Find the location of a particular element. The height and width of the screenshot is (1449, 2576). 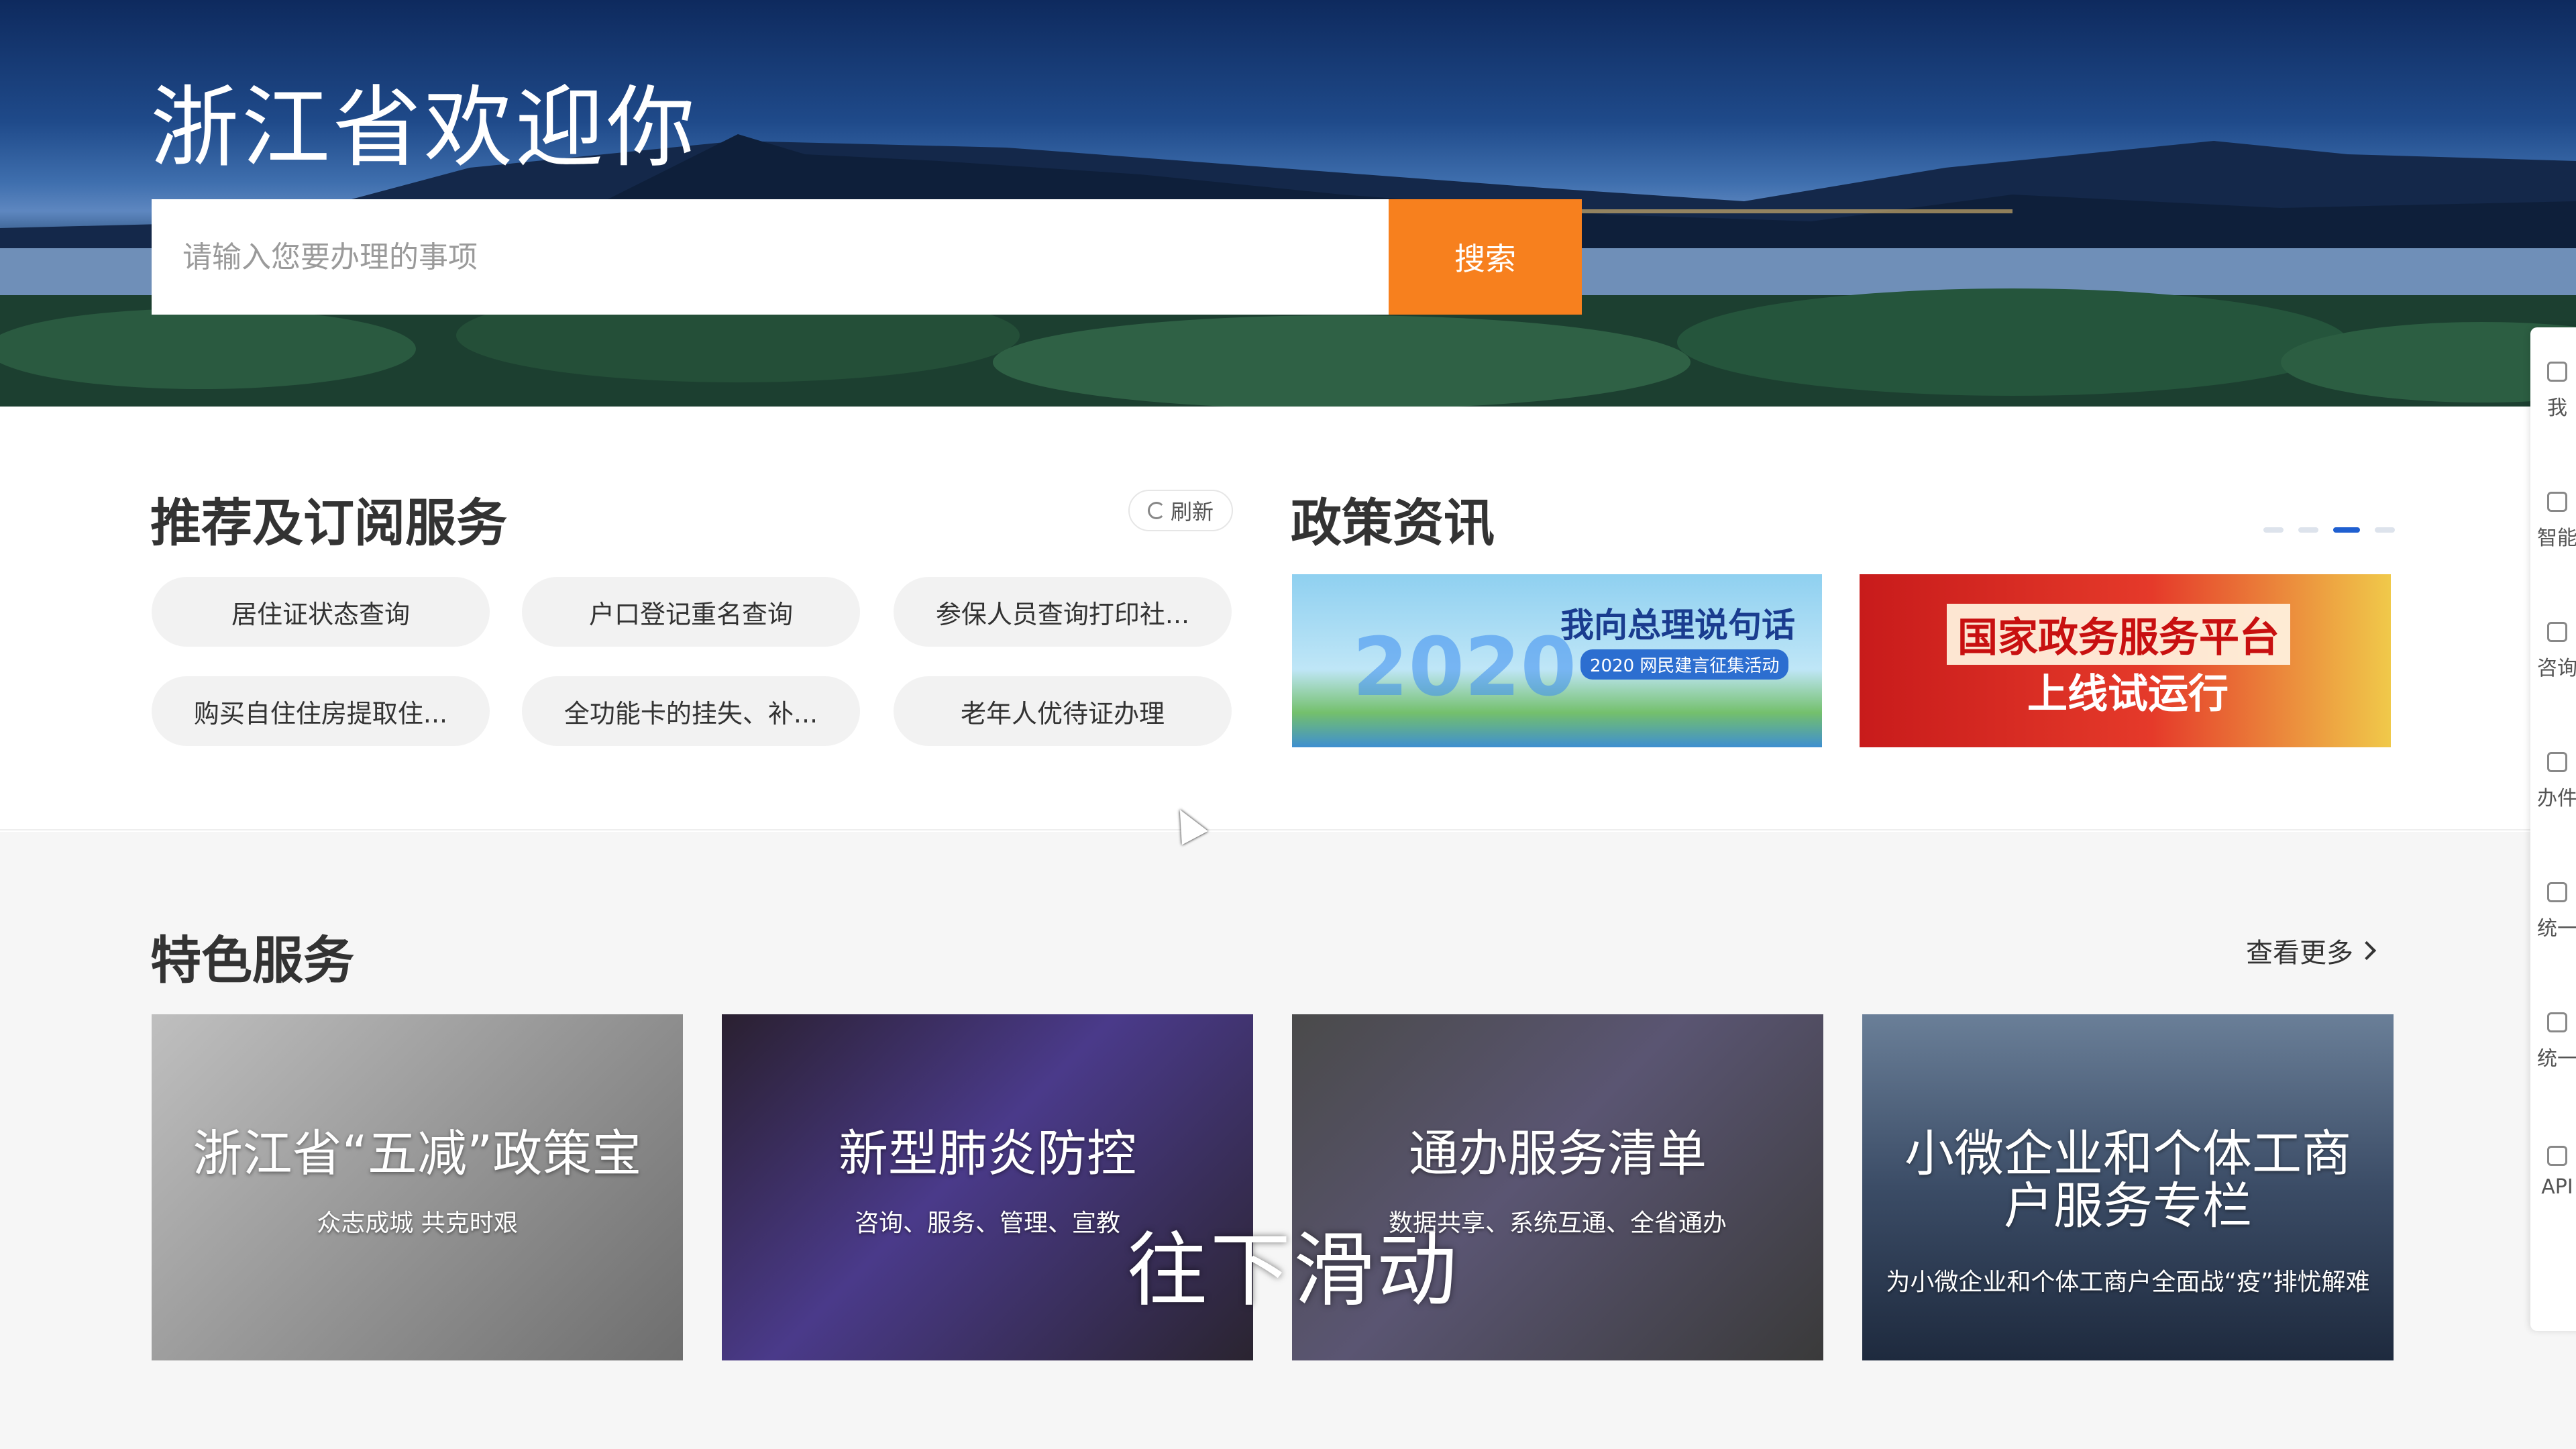

sidebar-item-label: 我 is located at coordinates (2557, 408).